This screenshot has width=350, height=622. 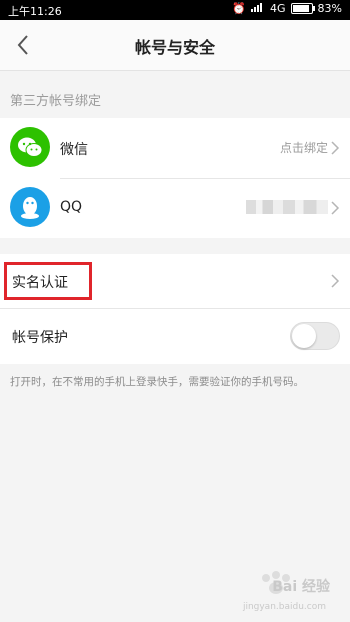 I want to click on watermark-text: Bai 经验, so click(x=301, y=587).